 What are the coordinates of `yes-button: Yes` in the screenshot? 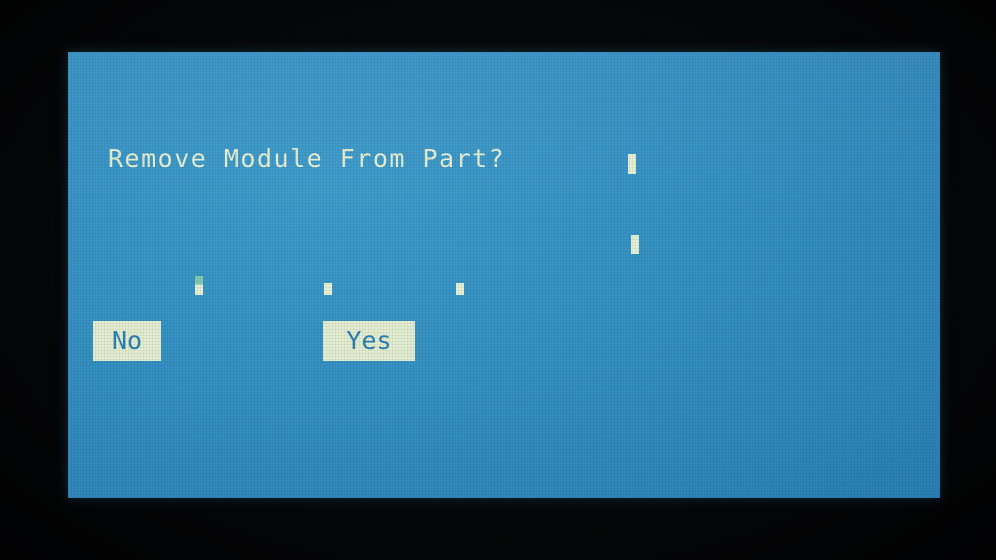 It's located at (369, 341).